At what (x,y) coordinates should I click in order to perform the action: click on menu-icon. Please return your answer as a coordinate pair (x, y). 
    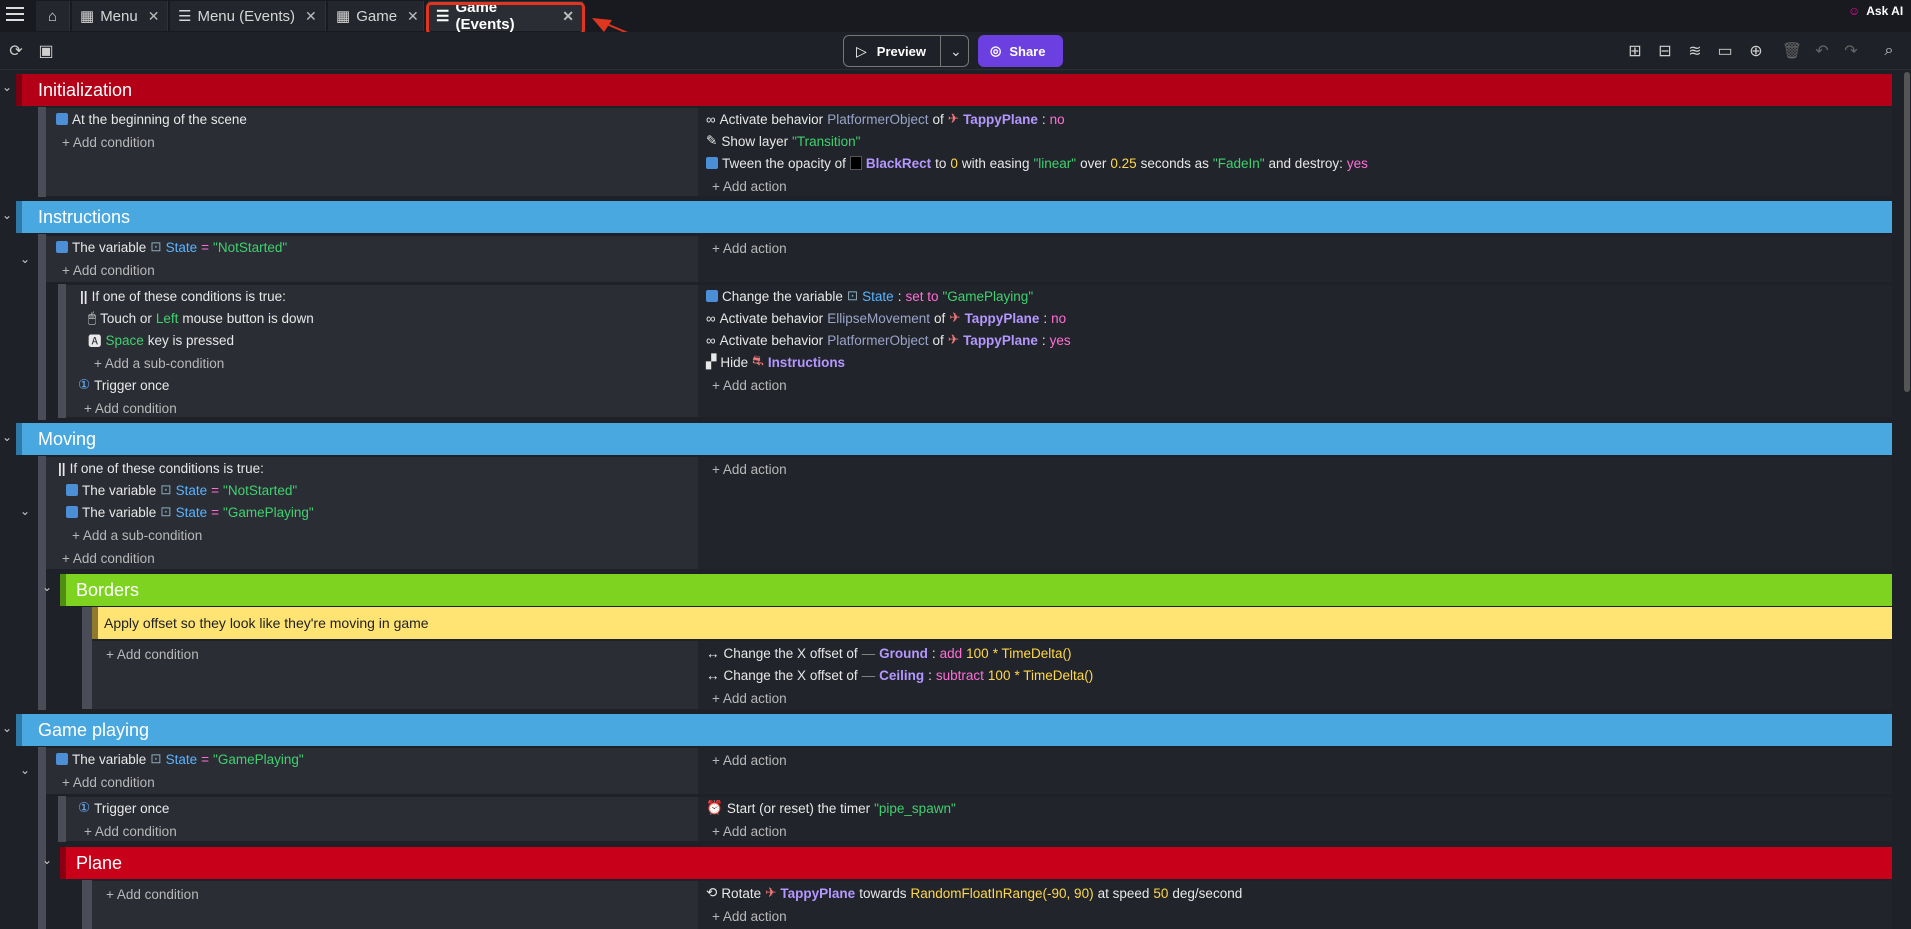
    Looking at the image, I should click on (15, 14).